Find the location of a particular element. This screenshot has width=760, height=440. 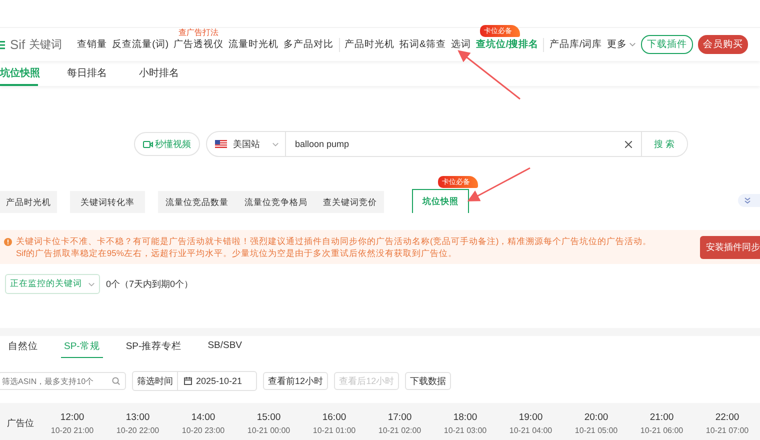

nav-link: 产品库/词库 is located at coordinates (575, 44).